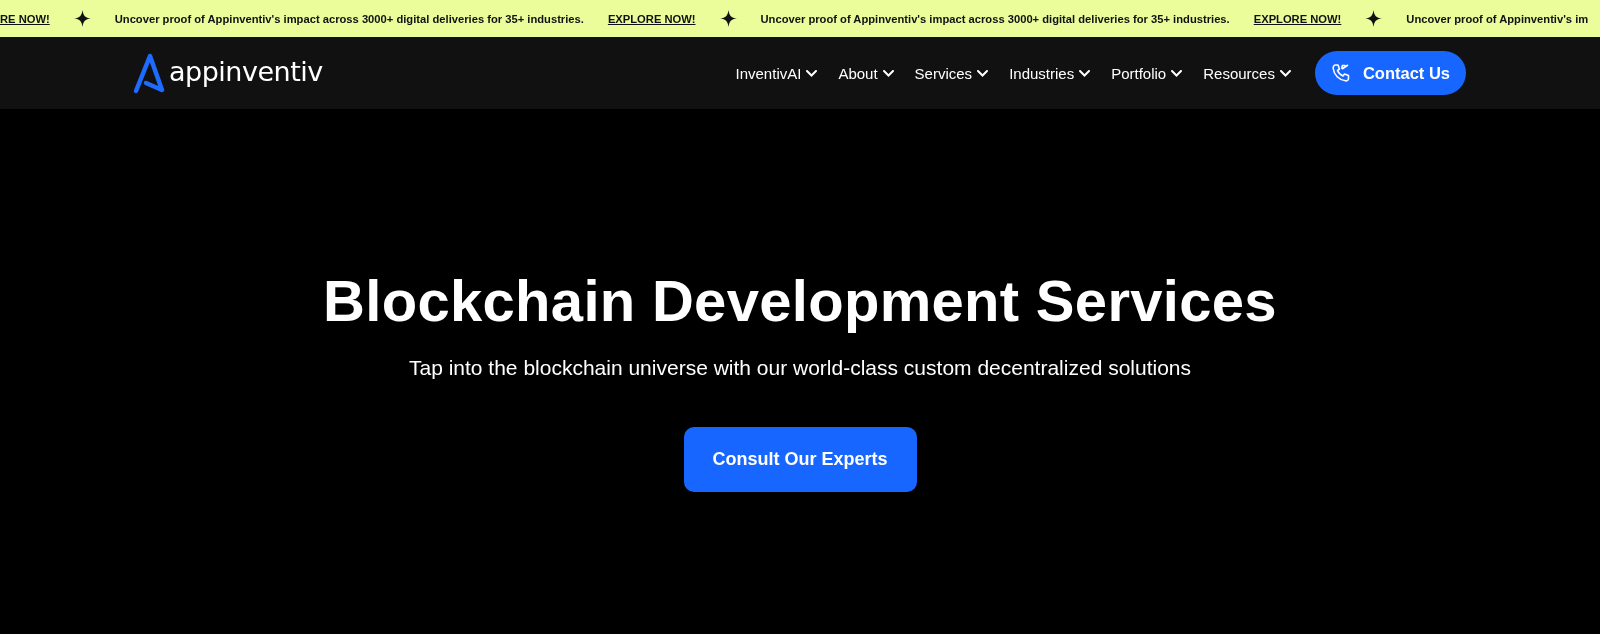 The width and height of the screenshot is (1600, 634). Describe the element at coordinates (866, 73) in the screenshot. I see `nav-menu-item: About` at that location.